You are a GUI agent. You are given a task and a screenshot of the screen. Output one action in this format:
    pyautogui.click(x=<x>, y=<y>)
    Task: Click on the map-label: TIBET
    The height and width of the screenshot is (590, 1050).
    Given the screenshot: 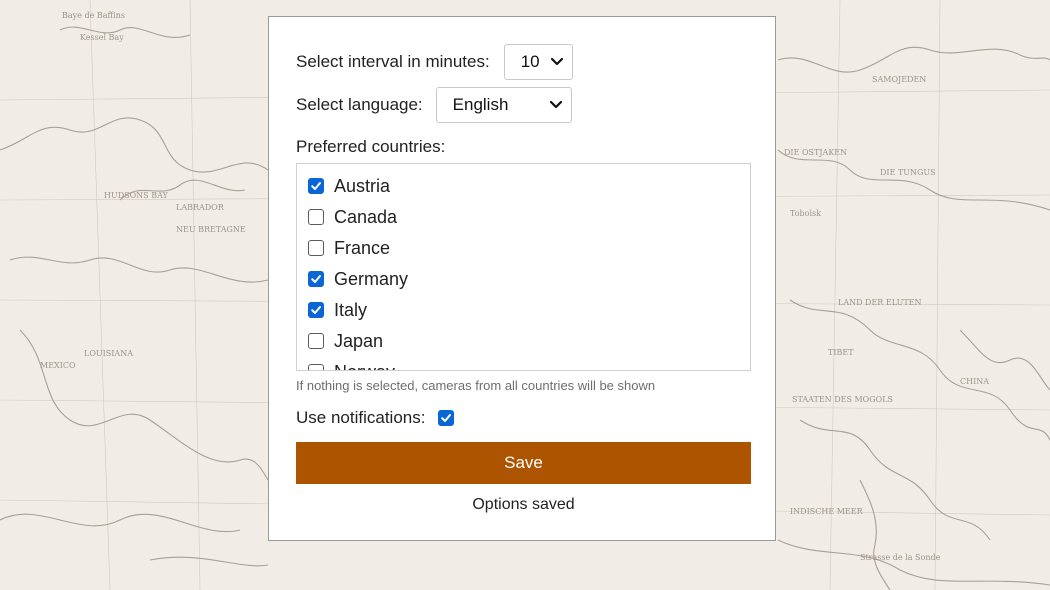 What is the action you would take?
    pyautogui.click(x=841, y=352)
    